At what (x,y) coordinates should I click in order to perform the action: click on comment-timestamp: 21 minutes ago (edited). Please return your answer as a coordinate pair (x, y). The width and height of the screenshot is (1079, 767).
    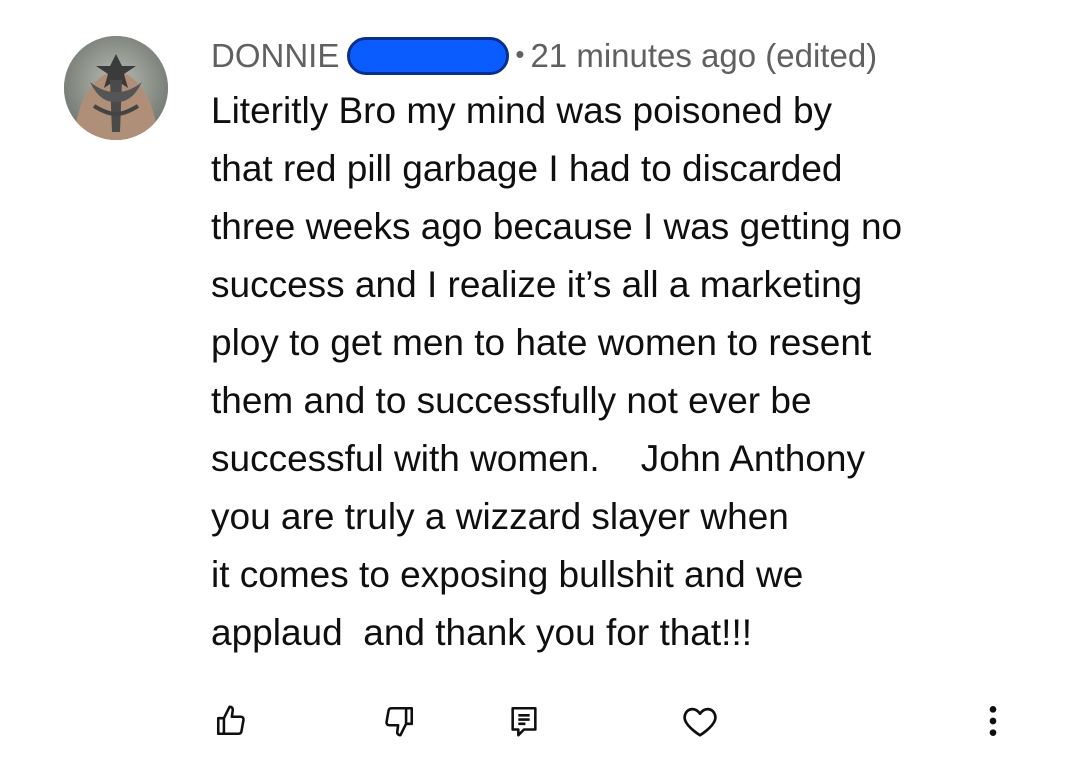
    Looking at the image, I should click on (703, 56).